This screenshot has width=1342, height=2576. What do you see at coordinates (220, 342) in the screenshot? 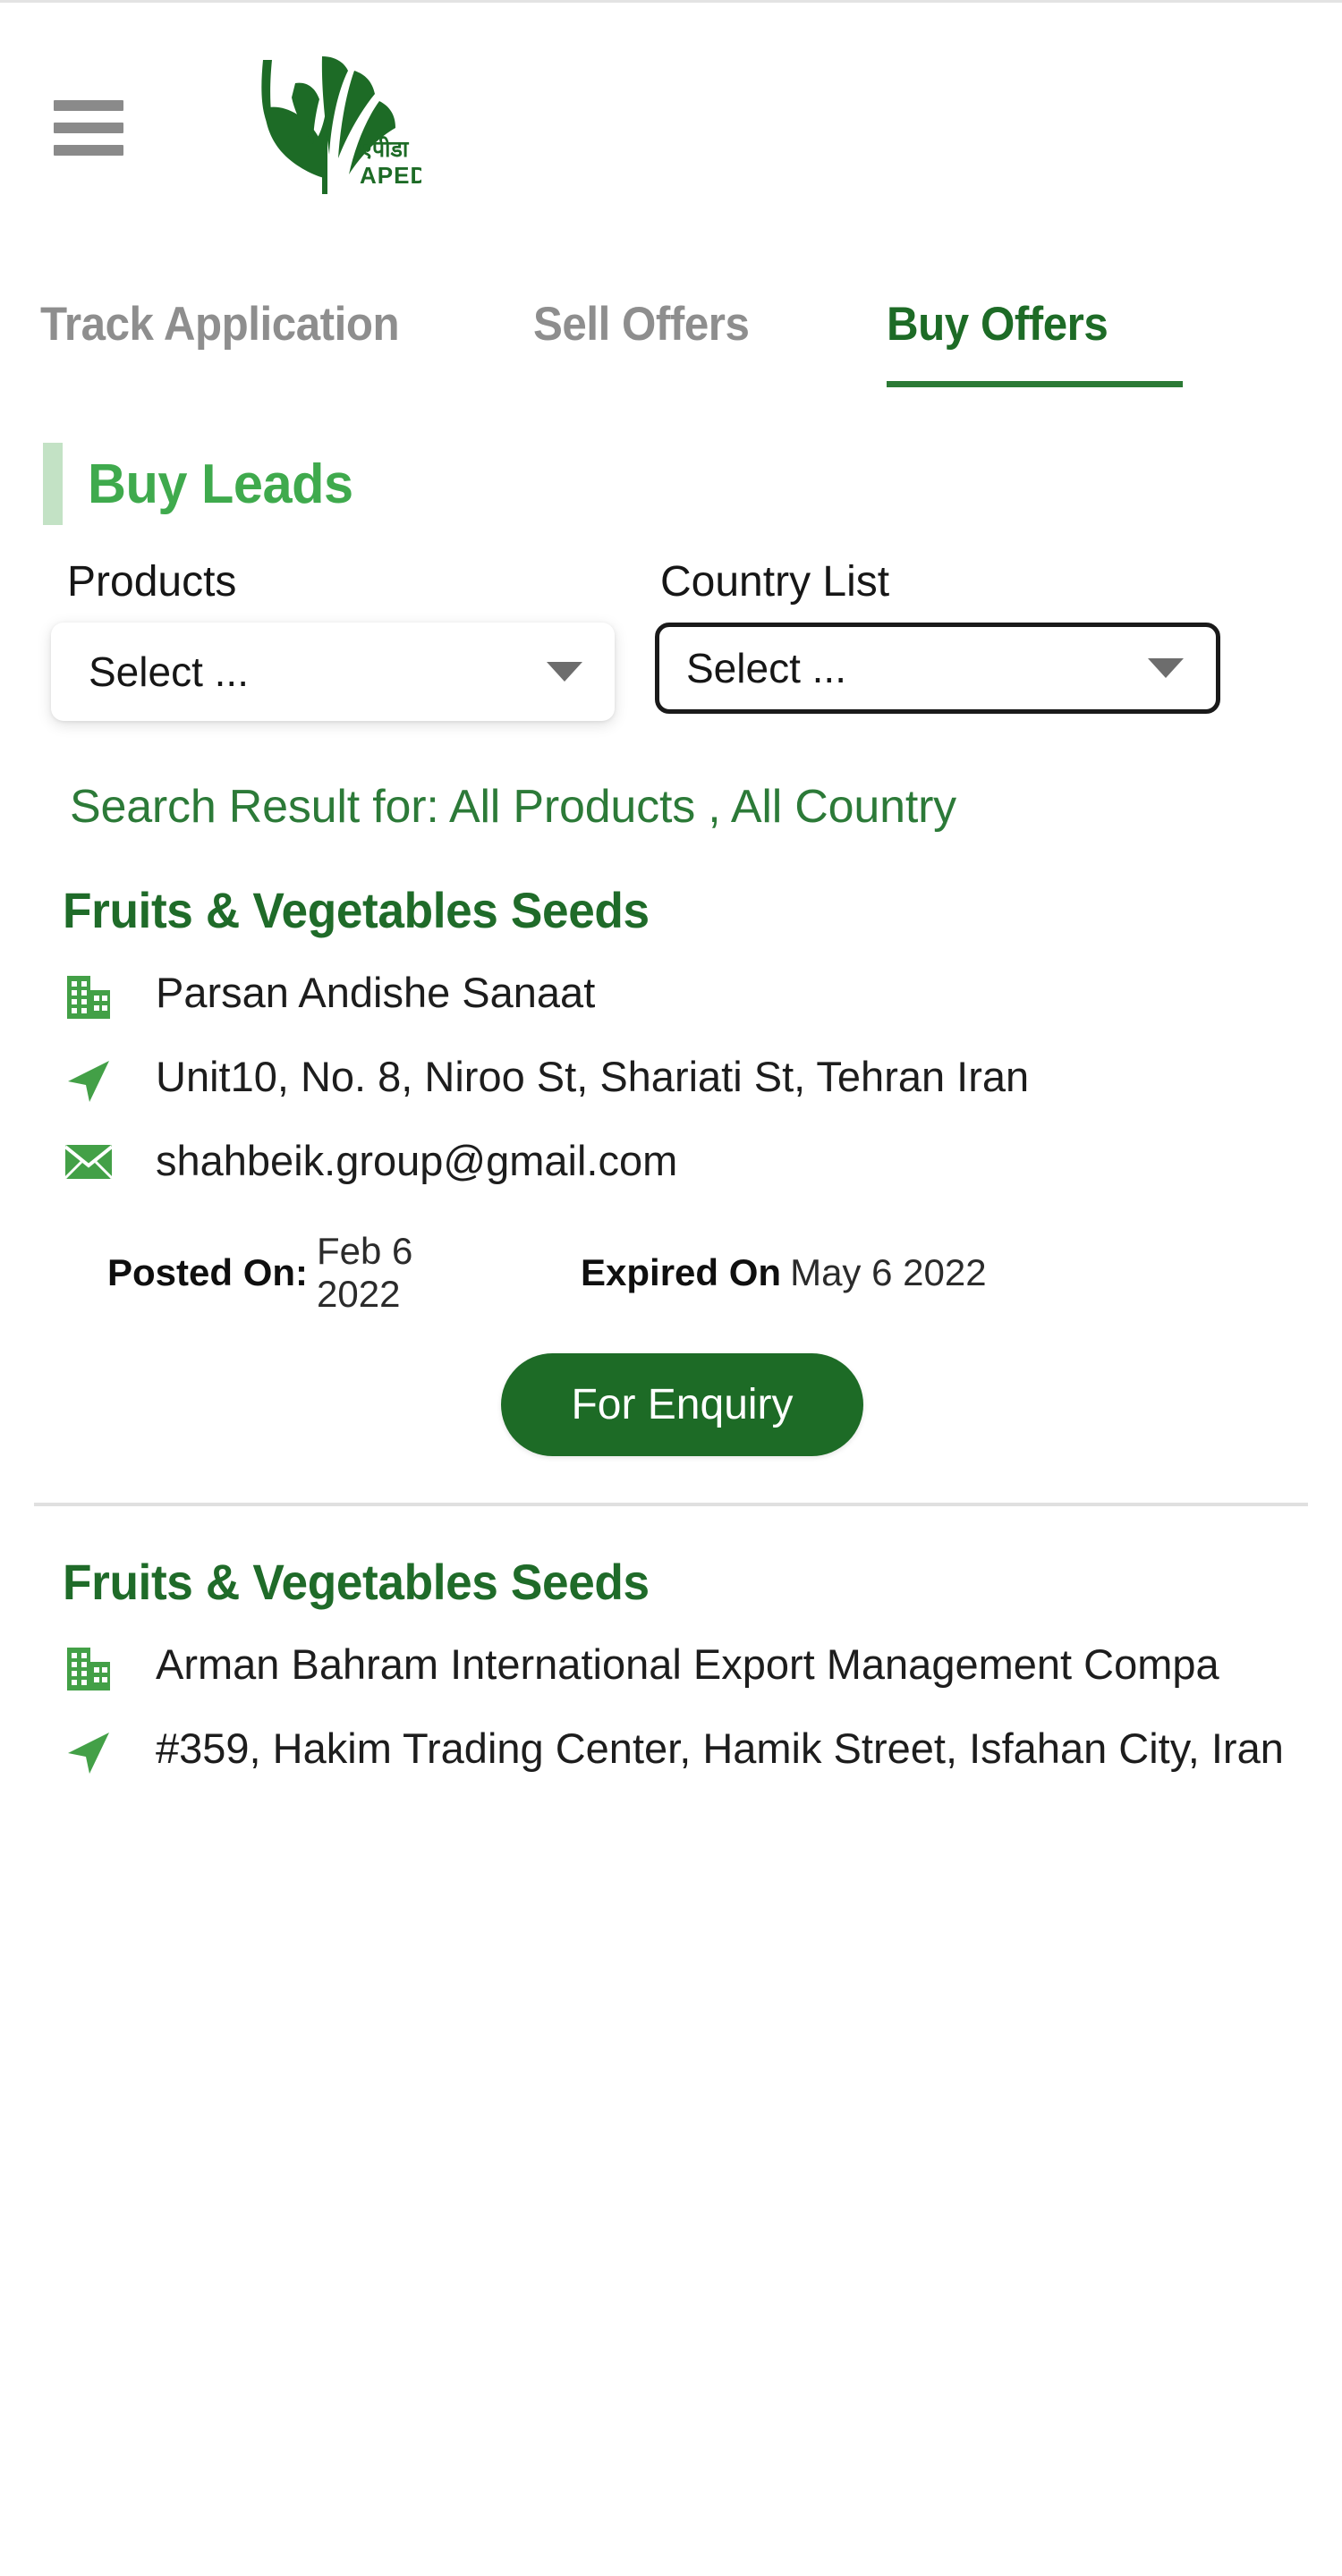
I see `tab-track-application: Track Application` at bounding box center [220, 342].